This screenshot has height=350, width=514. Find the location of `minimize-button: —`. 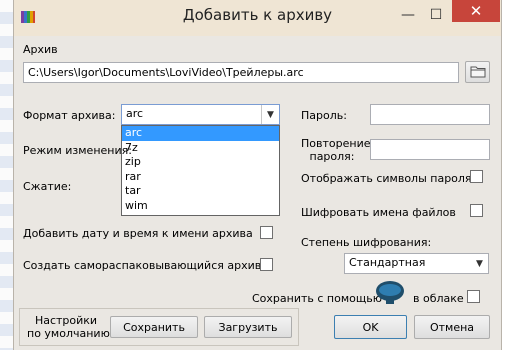

minimize-button: — is located at coordinates (408, 15).